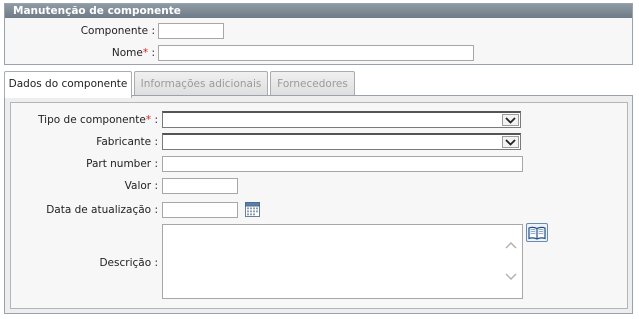  I want to click on panel-title: Manutenção de componente, so click(318, 11).